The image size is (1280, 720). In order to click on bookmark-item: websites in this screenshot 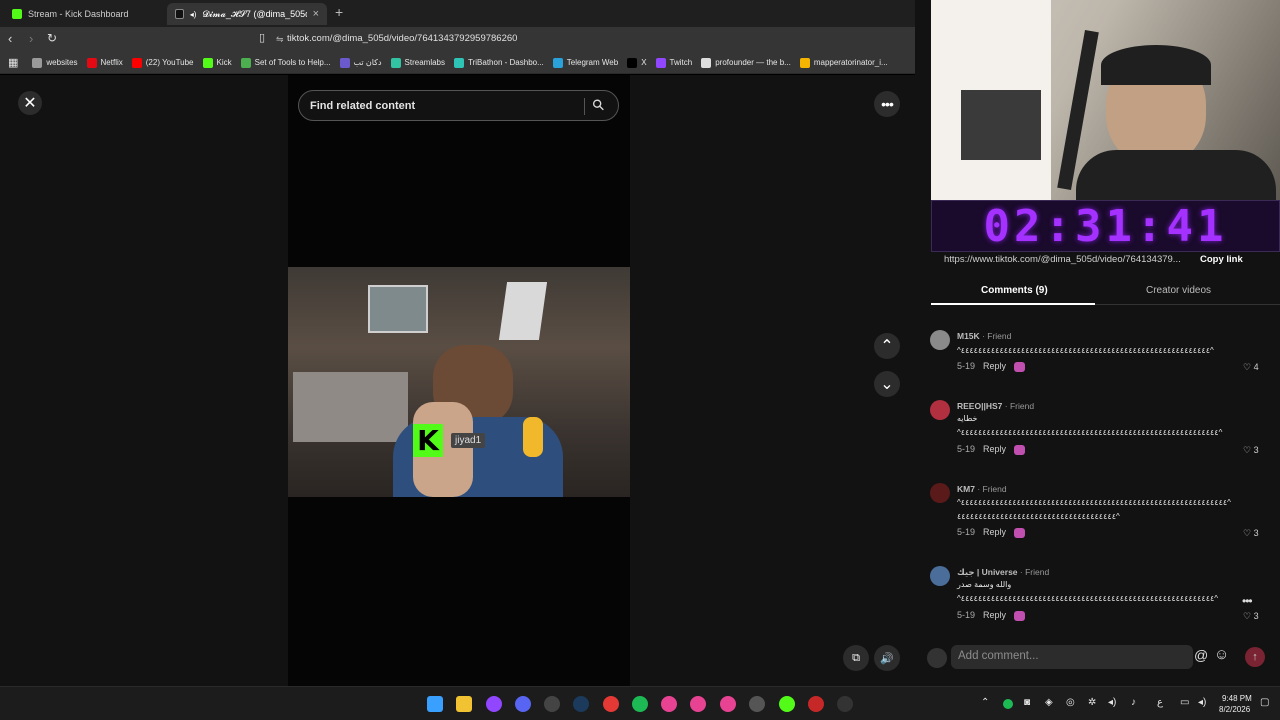, I will do `click(55, 62)`.